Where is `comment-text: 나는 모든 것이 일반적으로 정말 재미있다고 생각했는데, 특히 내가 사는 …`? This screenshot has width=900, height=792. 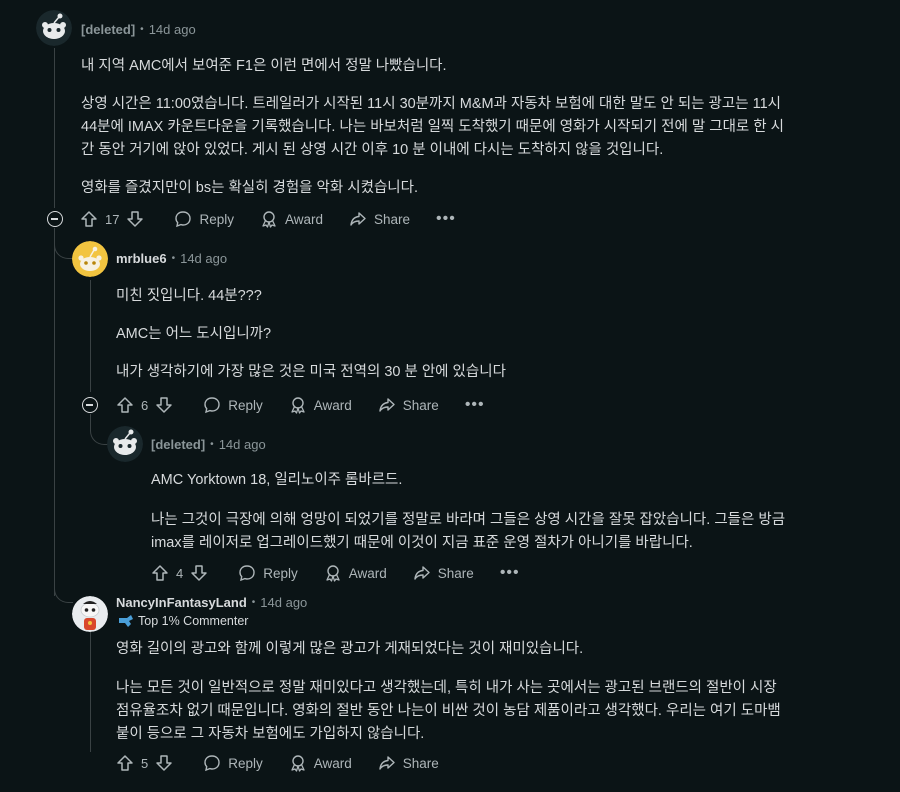 comment-text: 나는 모든 것이 일반적으로 정말 재미있다고 생각했는데, 특히 내가 사는 … is located at coordinates (446, 688).